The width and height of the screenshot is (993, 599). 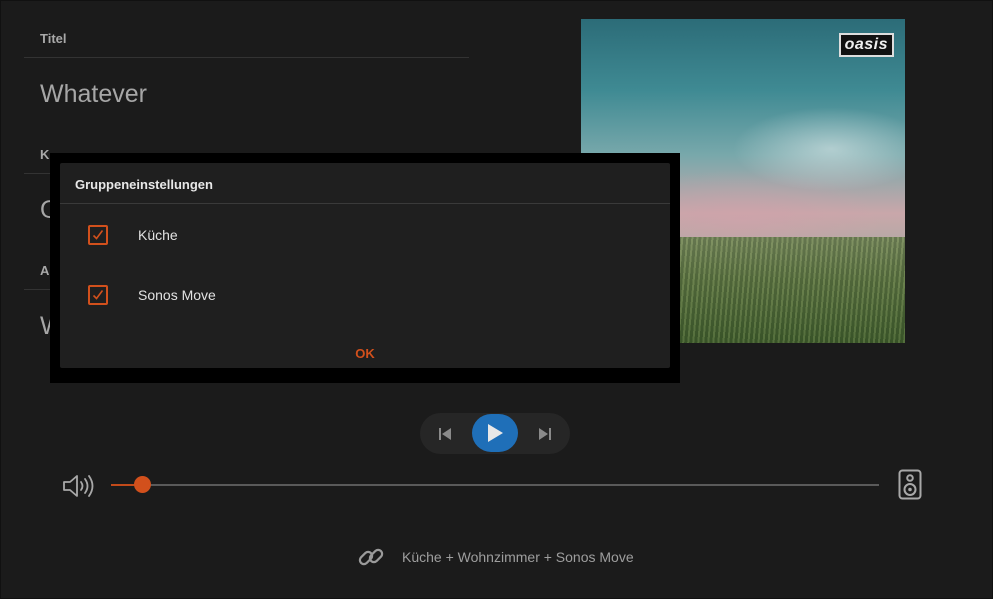 I want to click on skip-previous-icon, so click(x=445, y=433).